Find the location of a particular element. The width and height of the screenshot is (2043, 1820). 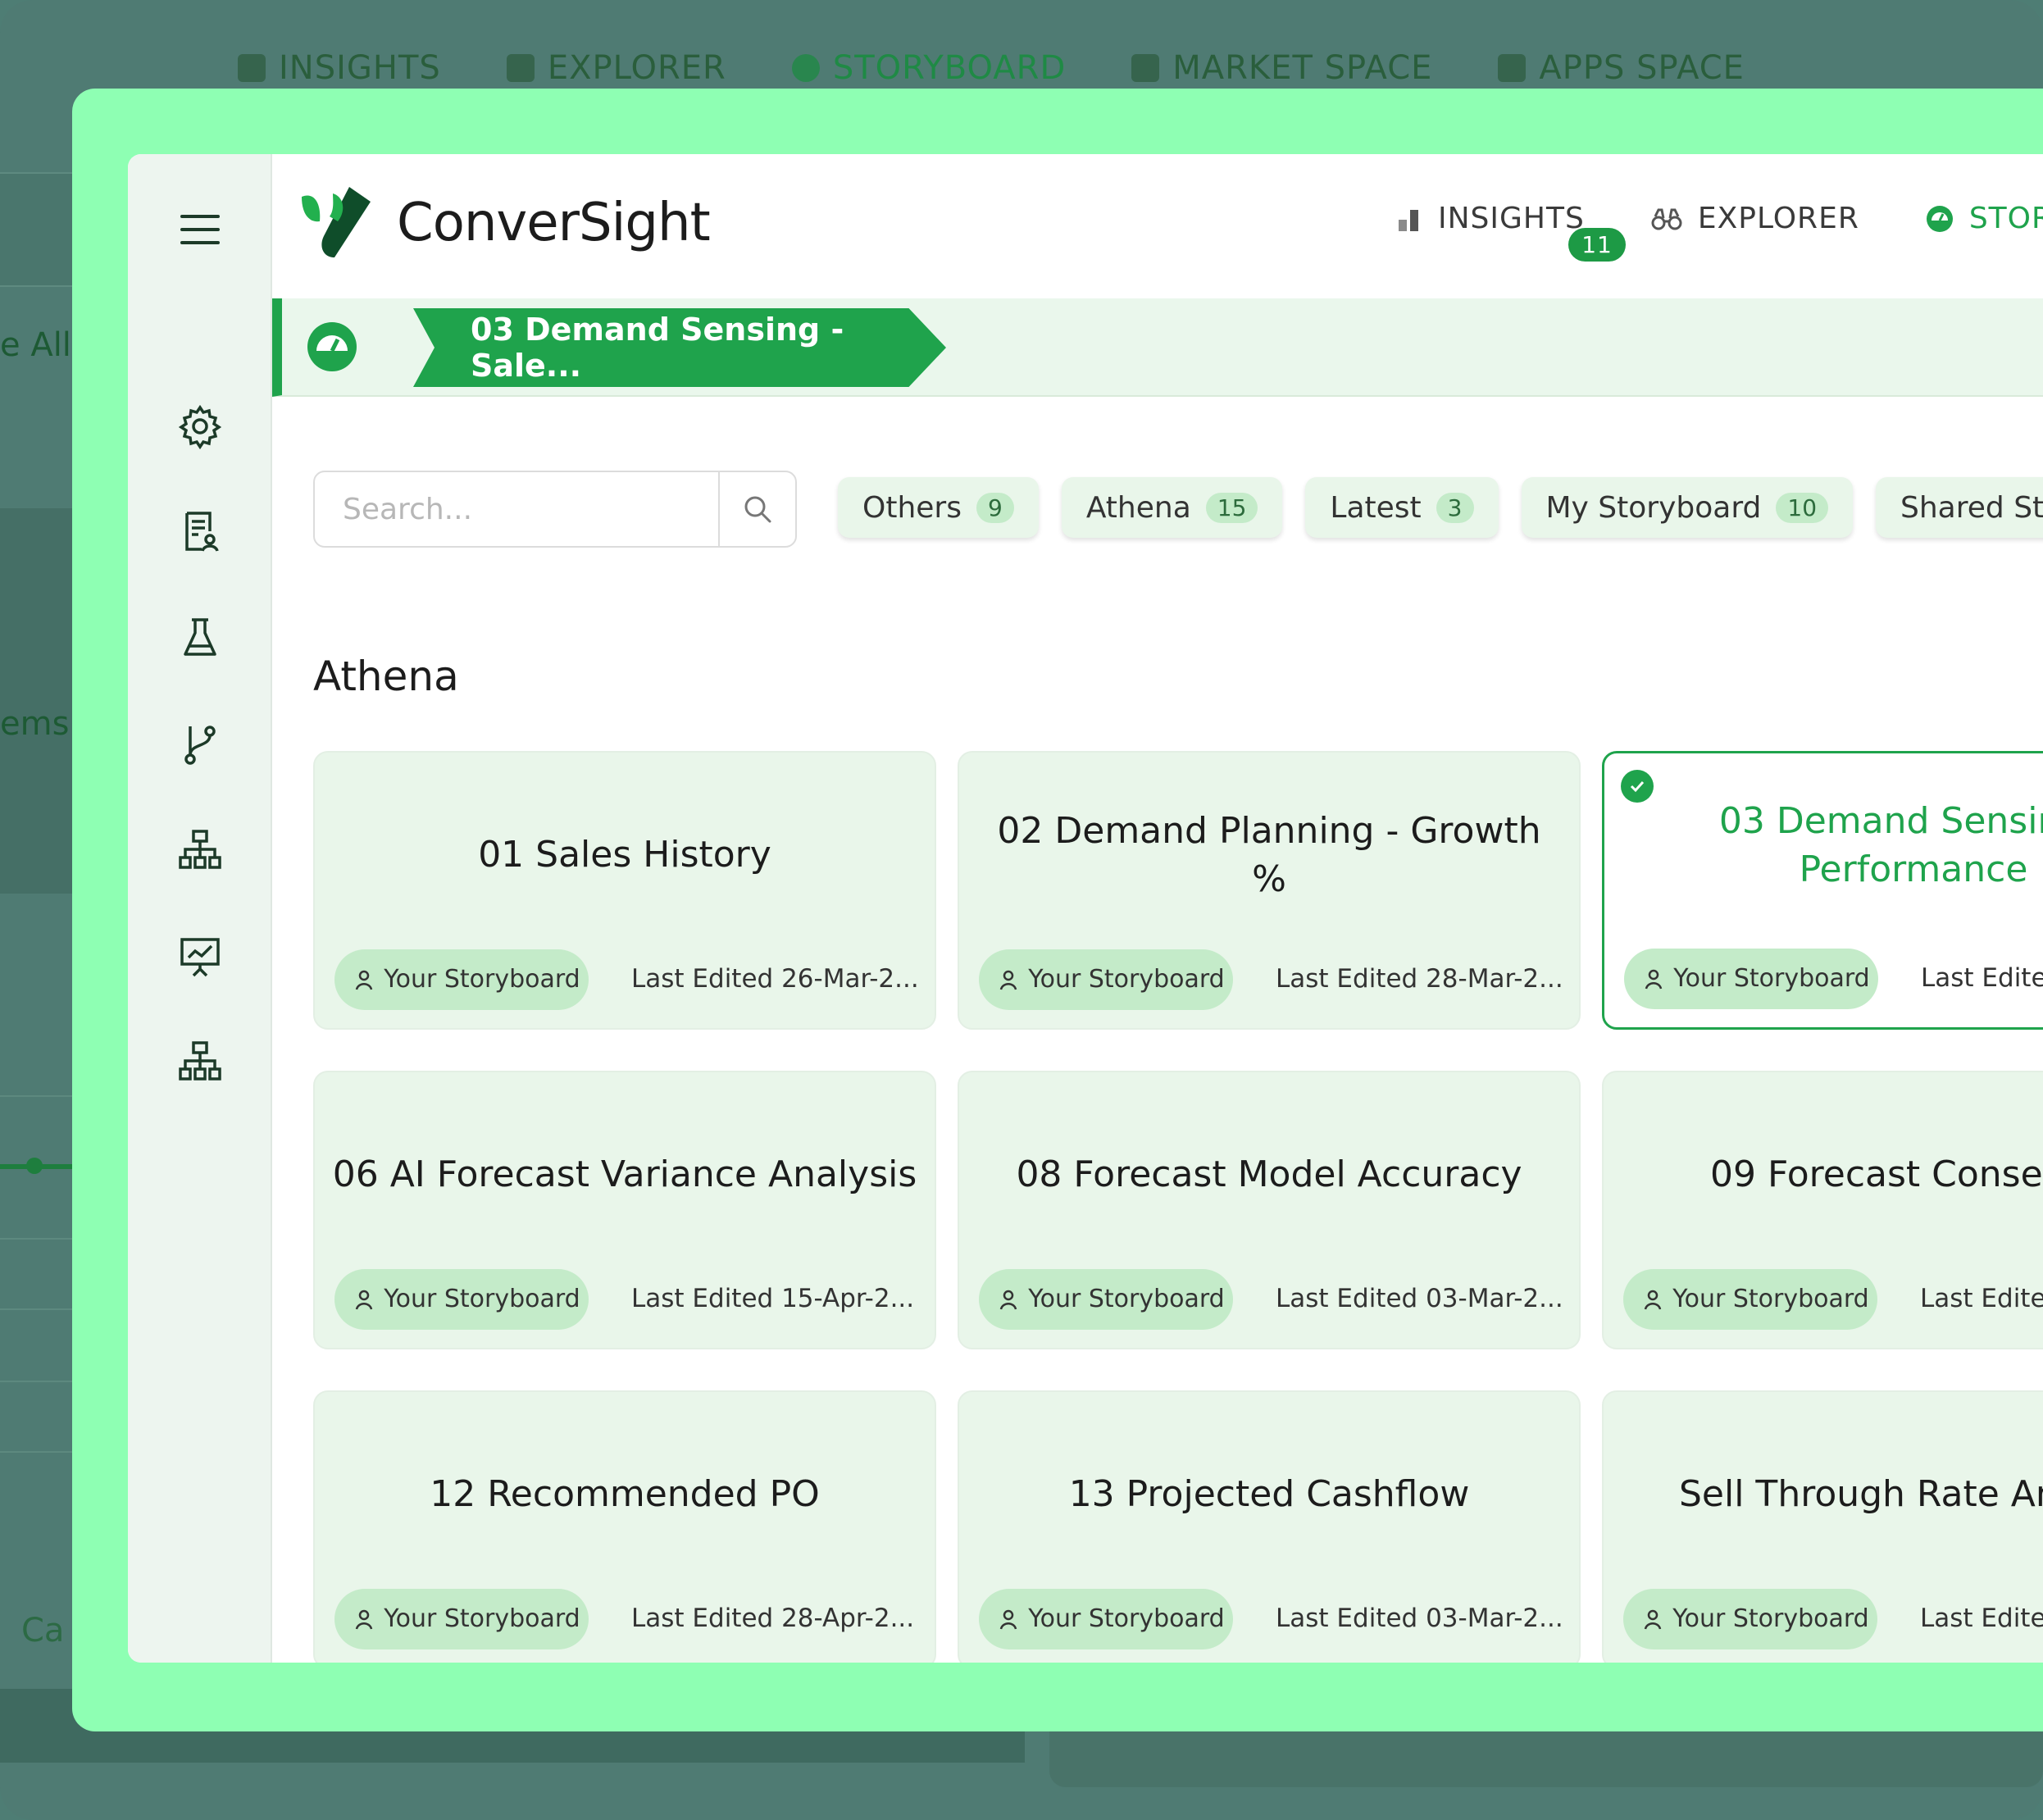

apps-icon is located at coordinates (1512, 68).